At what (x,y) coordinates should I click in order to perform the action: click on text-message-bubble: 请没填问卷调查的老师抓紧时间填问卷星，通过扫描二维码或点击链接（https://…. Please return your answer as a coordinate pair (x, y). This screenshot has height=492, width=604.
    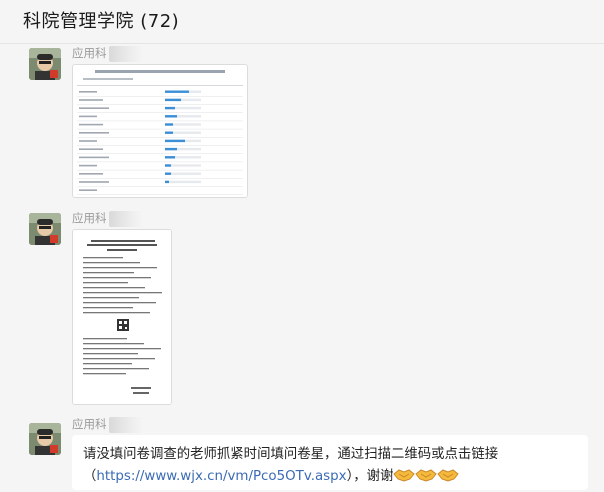
    Looking at the image, I should click on (330, 462).